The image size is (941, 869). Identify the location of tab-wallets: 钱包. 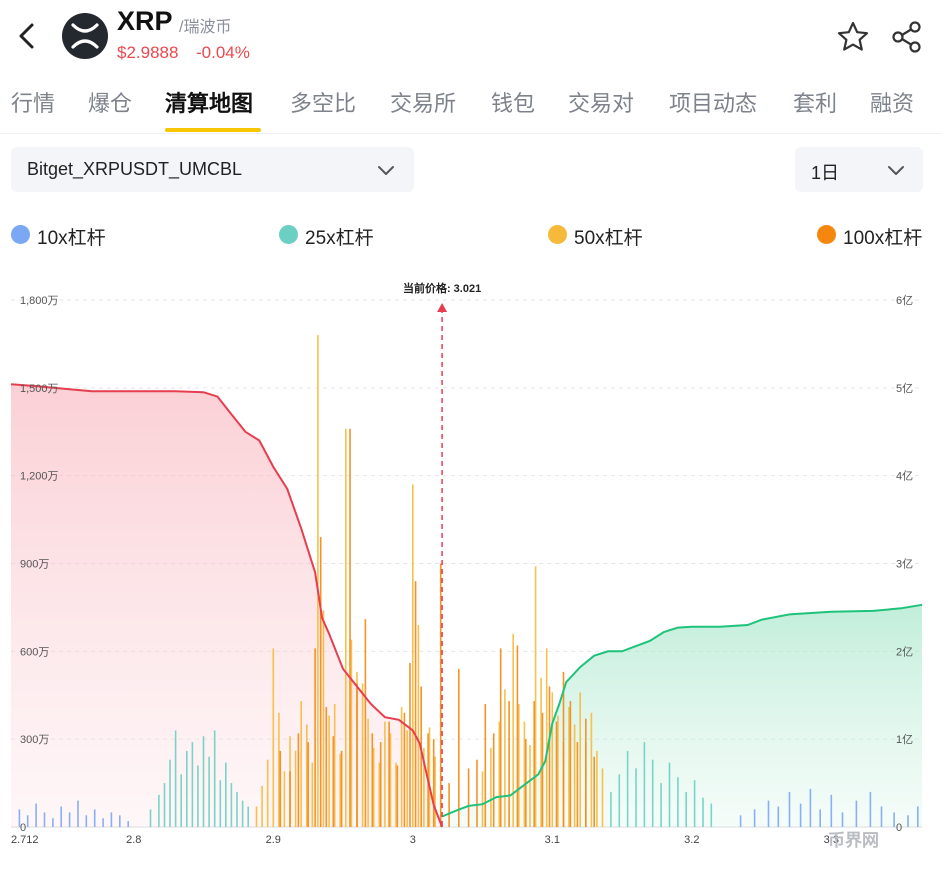
(513, 102).